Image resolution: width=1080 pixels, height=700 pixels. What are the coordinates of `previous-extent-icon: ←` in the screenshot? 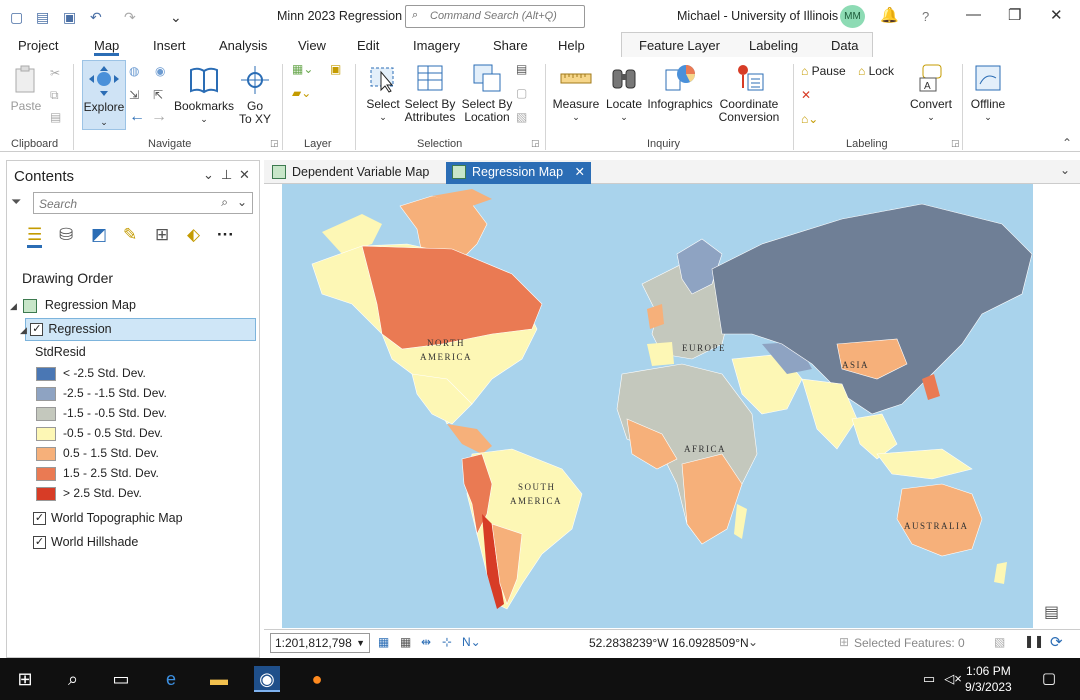 It's located at (137, 117).